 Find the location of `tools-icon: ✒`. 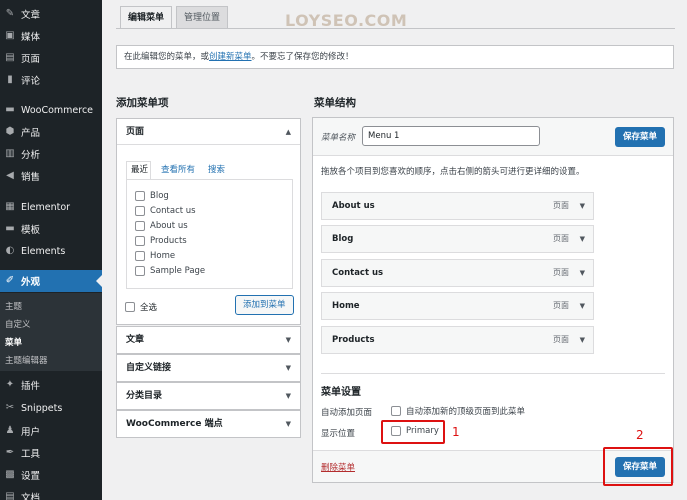

tools-icon: ✒ is located at coordinates (10, 452).